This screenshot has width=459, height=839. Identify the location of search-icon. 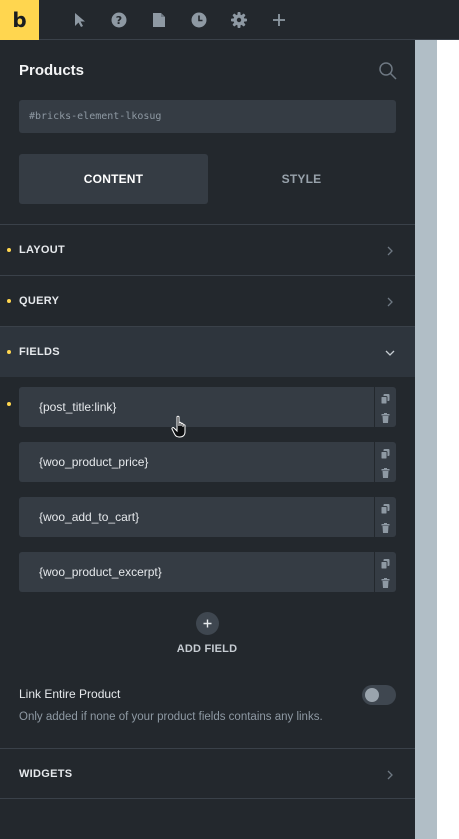
(388, 71).